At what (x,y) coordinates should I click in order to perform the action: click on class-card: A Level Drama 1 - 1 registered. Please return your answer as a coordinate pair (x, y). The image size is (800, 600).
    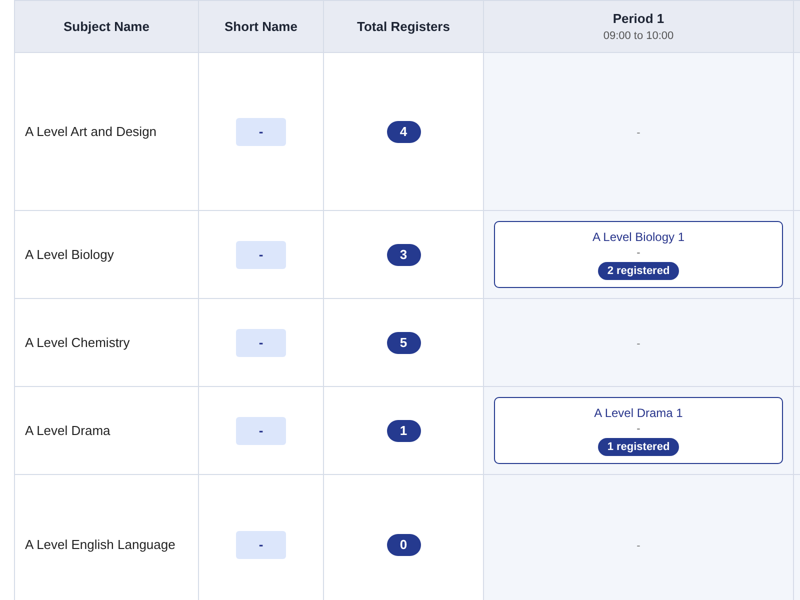
    Looking at the image, I should click on (638, 430).